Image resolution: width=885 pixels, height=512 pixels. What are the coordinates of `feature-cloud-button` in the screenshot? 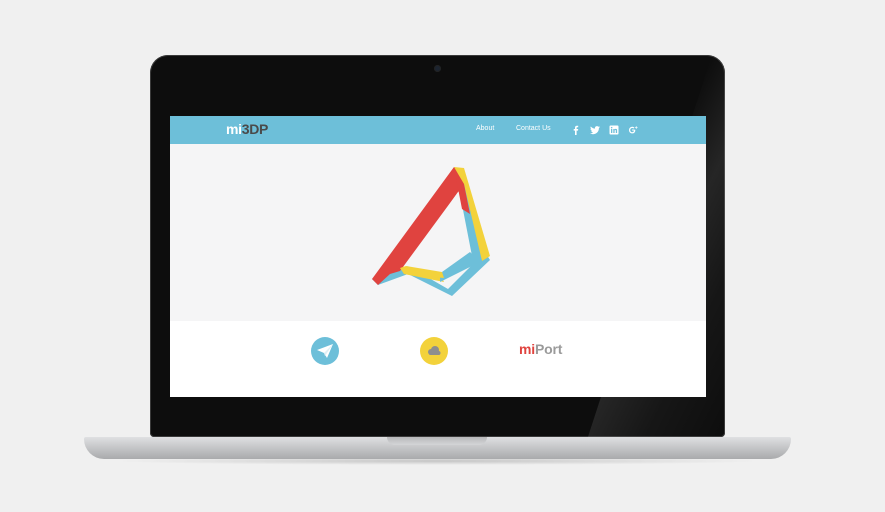 It's located at (434, 351).